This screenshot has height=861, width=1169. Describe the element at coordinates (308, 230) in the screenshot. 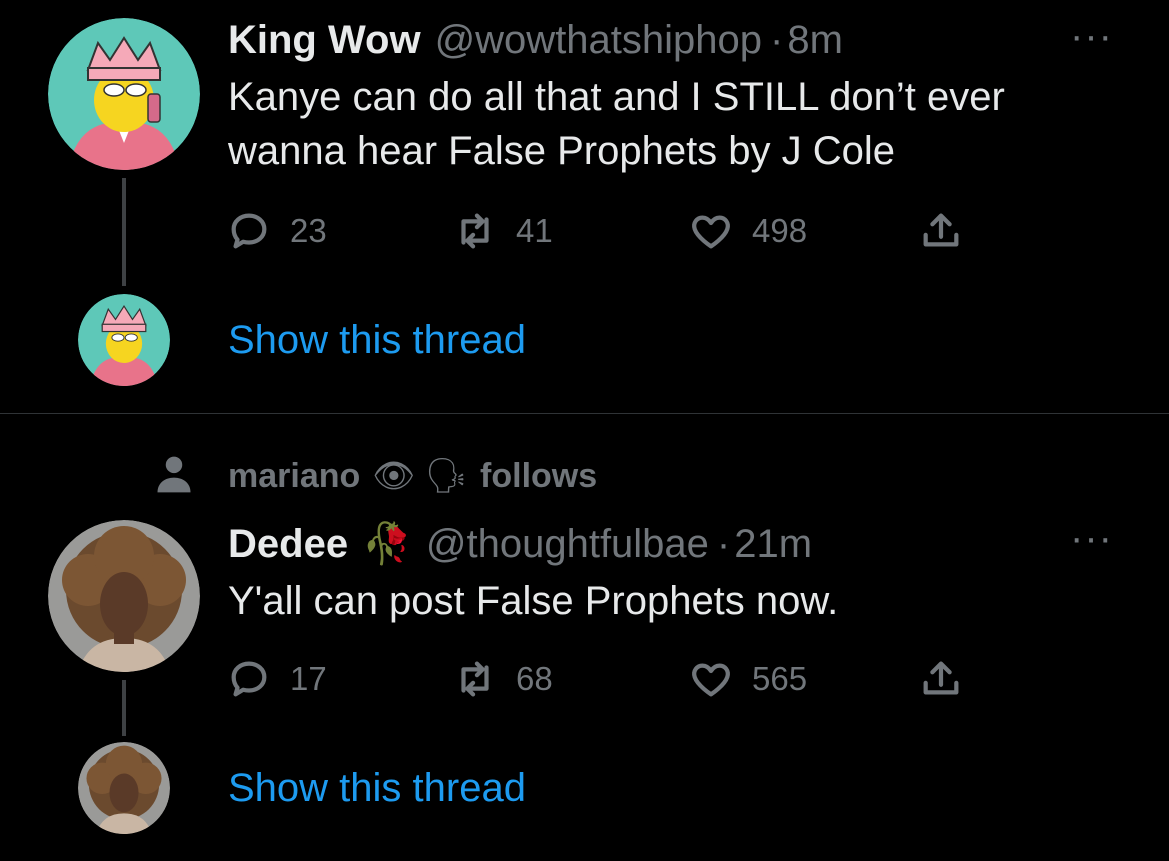

I see `reply-count: 23` at that location.